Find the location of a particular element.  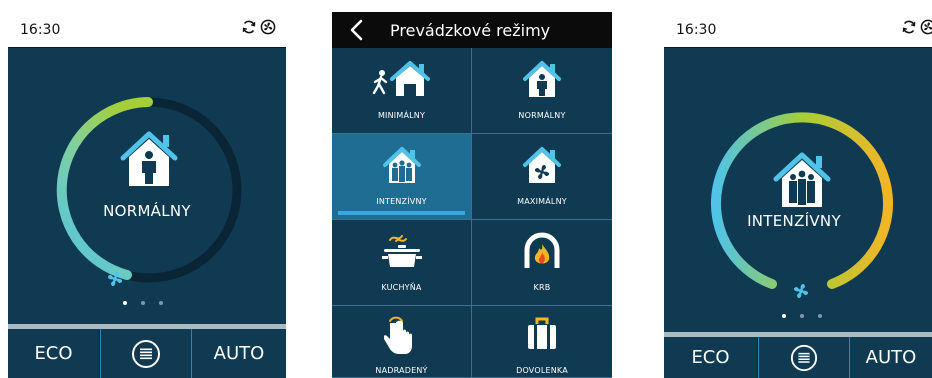

mode-tile-minimalny: MINIMÁLNY is located at coordinates (402, 91).